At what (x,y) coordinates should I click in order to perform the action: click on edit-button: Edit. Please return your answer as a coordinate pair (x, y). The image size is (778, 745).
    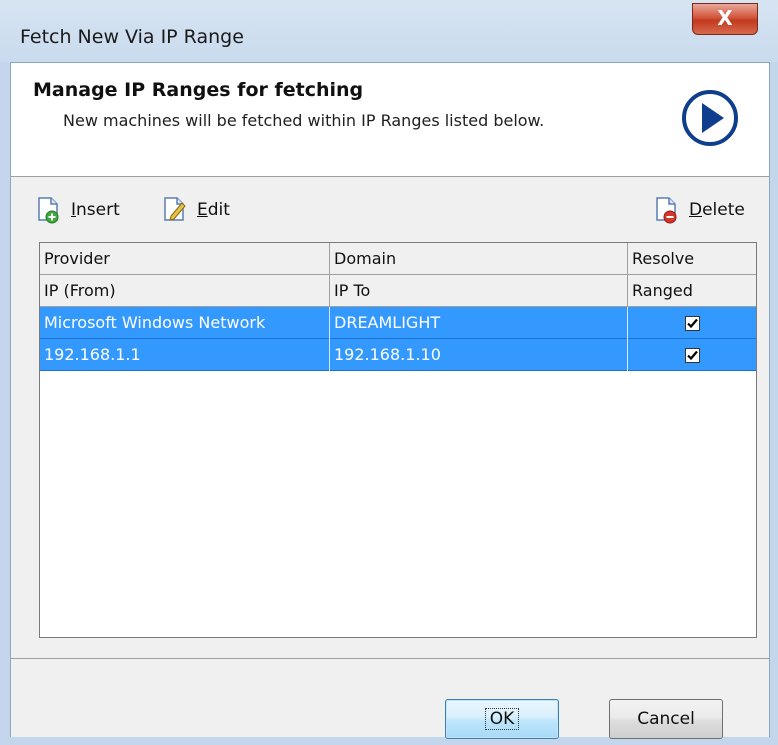
    Looking at the image, I should click on (196, 210).